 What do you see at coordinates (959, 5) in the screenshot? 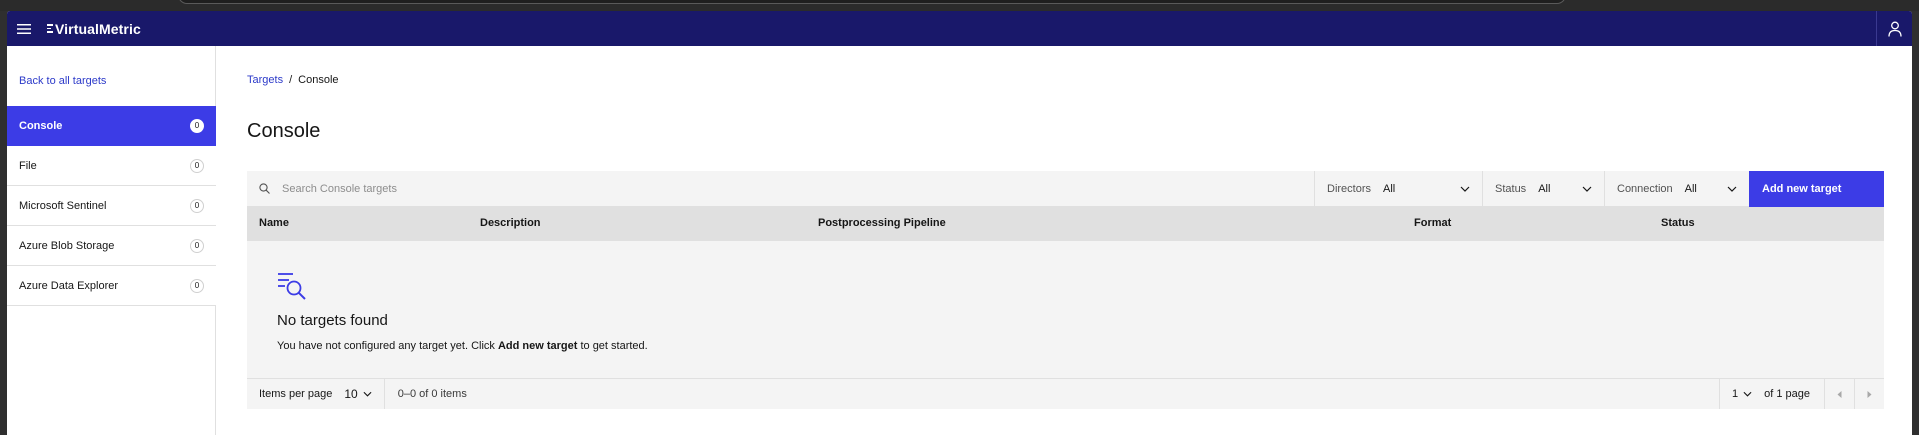
I see `browser-chrome` at bounding box center [959, 5].